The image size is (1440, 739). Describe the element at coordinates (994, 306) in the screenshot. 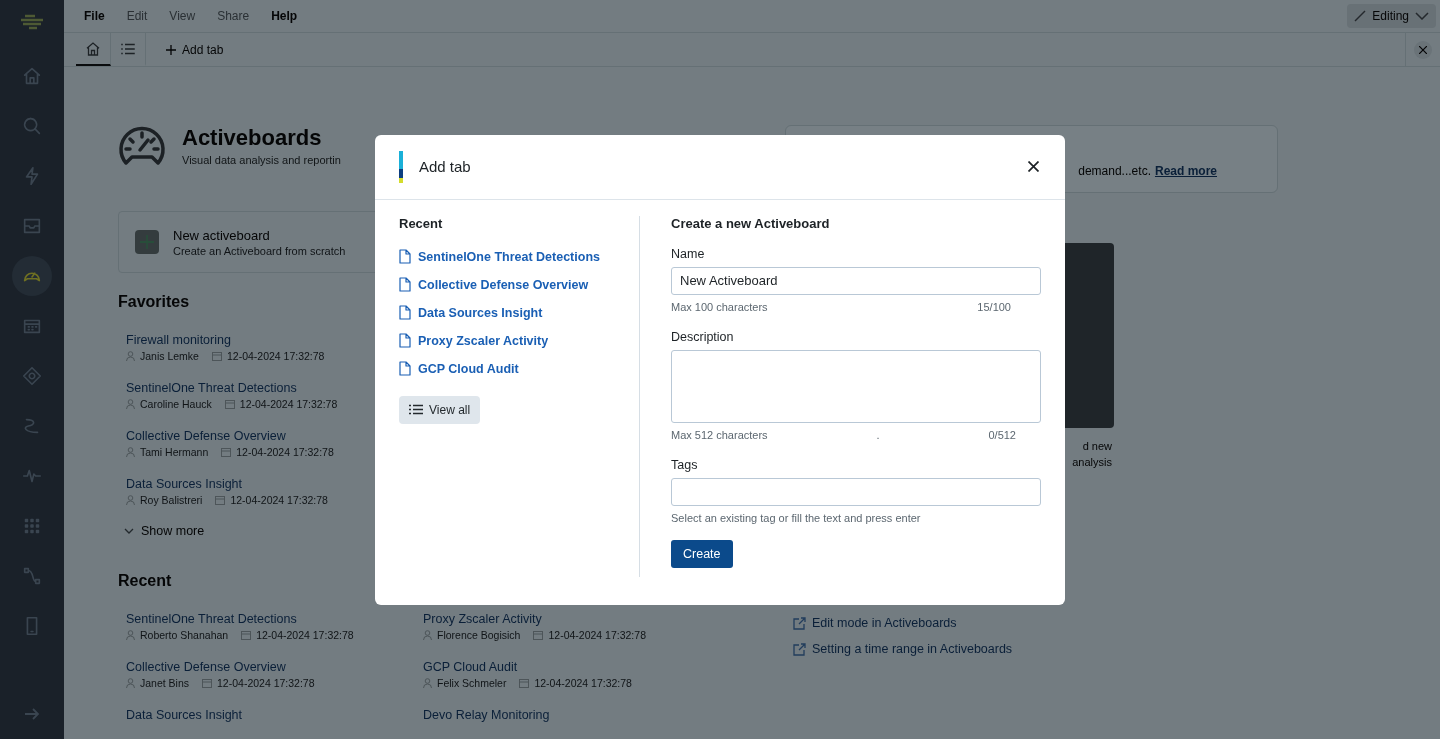

I see `character-count: 15/100` at that location.